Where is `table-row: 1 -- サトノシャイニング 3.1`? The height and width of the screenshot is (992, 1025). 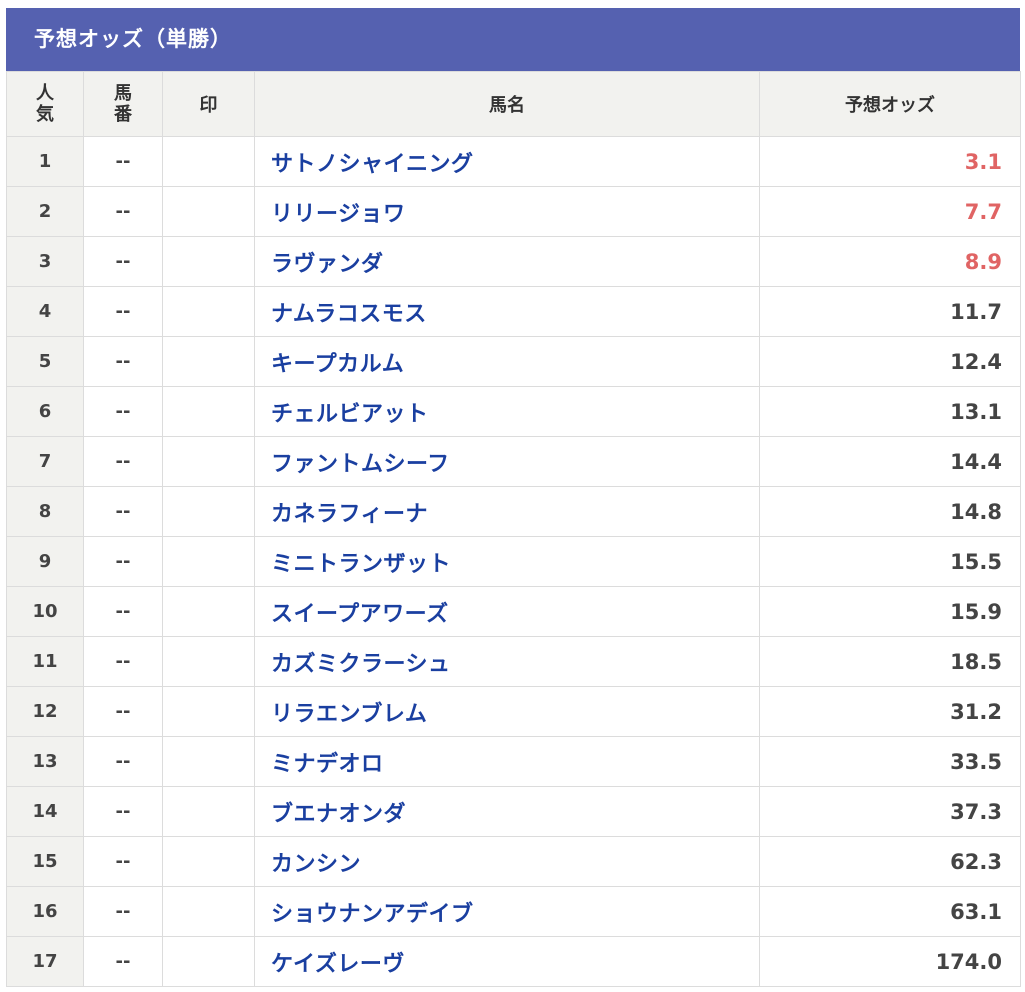
table-row: 1 -- サトノシャイニング 3.1 is located at coordinates (513, 161).